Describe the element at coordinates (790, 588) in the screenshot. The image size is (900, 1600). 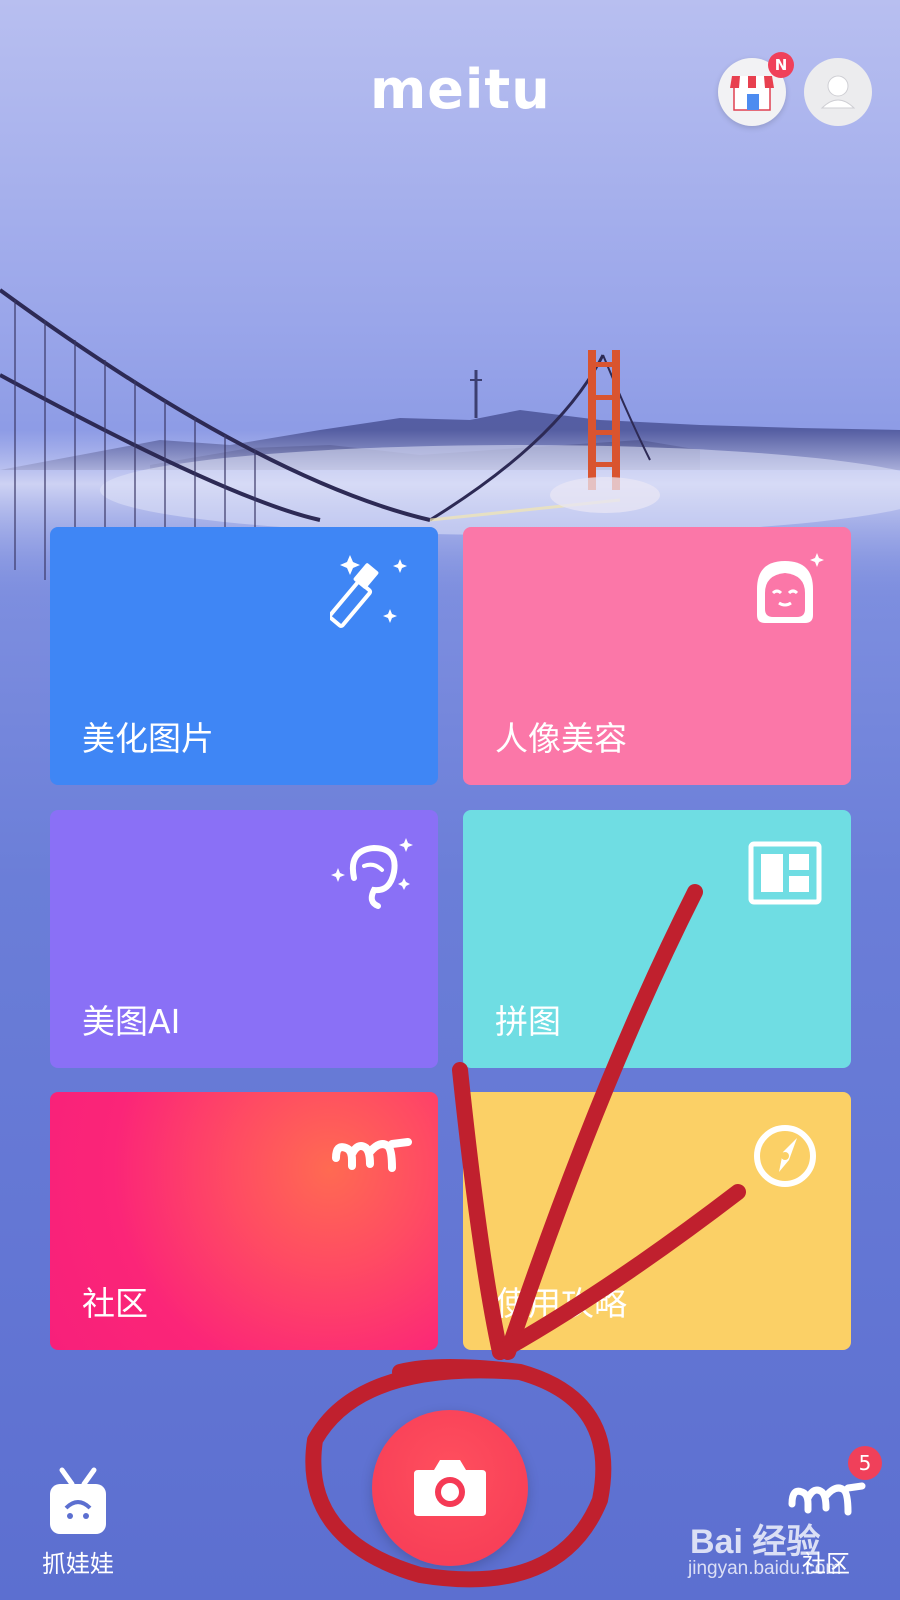
I see `face-icon` at that location.